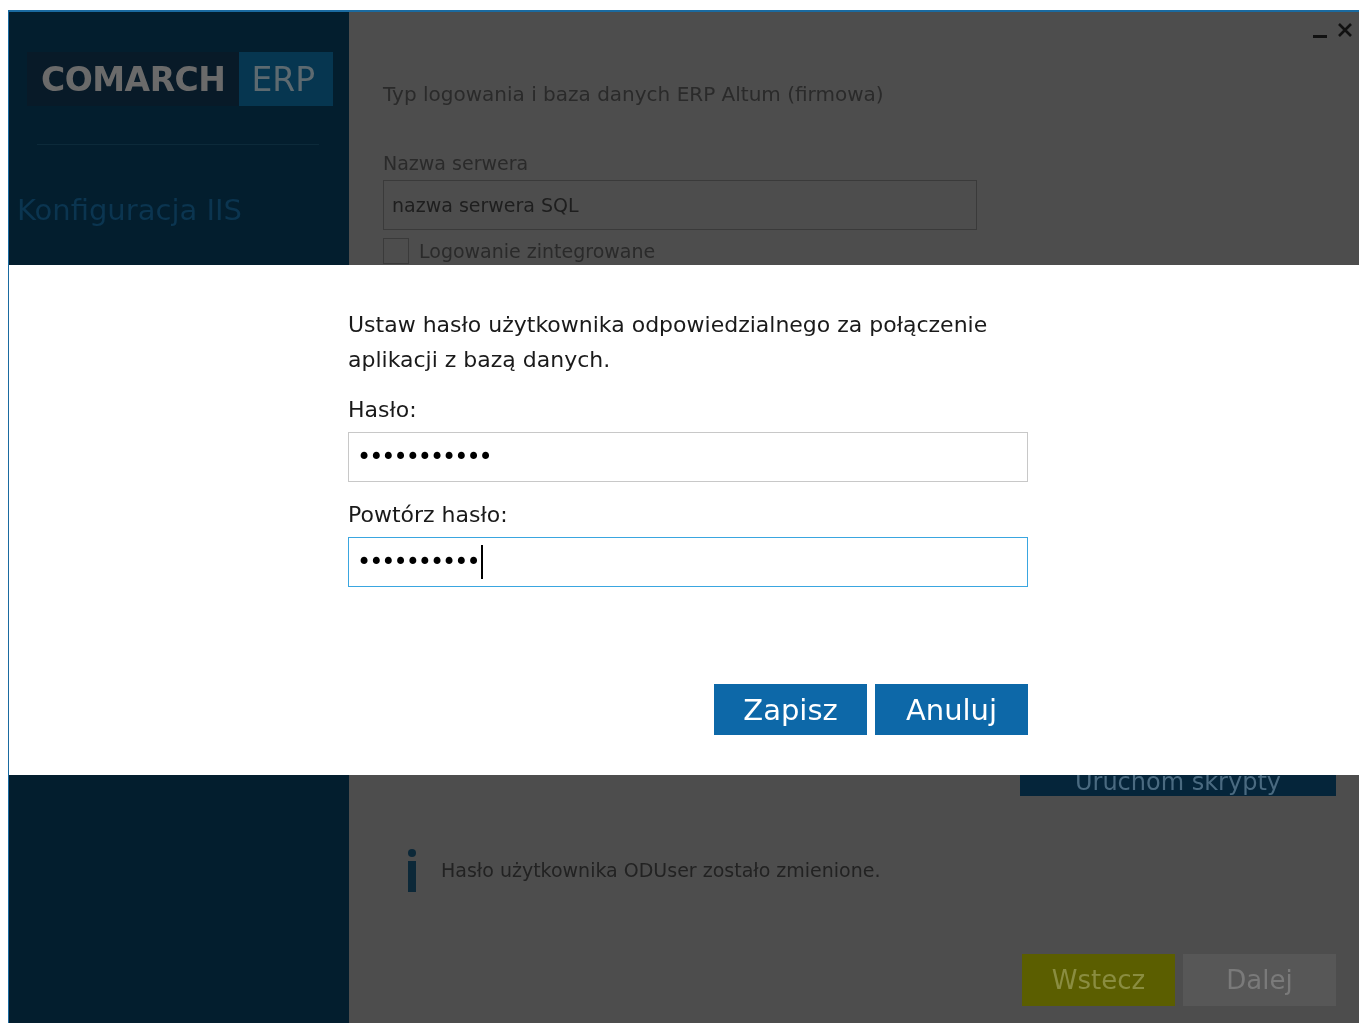 This screenshot has width=1359, height=1023. Describe the element at coordinates (428, 514) in the screenshot. I see `field-label: Powtórz hasło:` at that location.